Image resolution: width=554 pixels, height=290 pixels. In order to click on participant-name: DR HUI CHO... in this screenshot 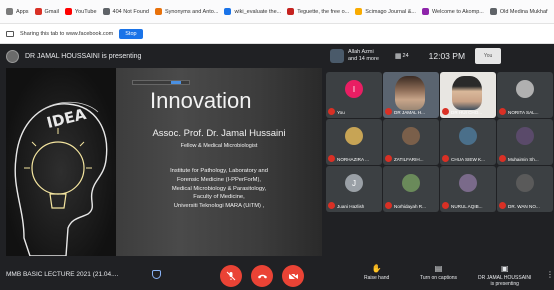, I will do `click(467, 112)`.